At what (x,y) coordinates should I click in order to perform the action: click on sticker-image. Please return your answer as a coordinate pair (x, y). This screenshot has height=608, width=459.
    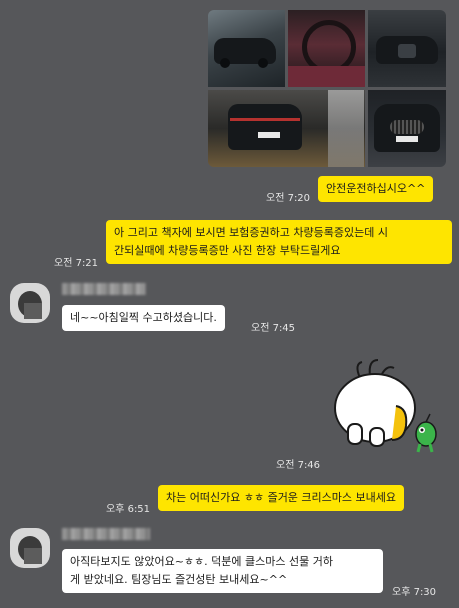
    Looking at the image, I should click on (385, 406).